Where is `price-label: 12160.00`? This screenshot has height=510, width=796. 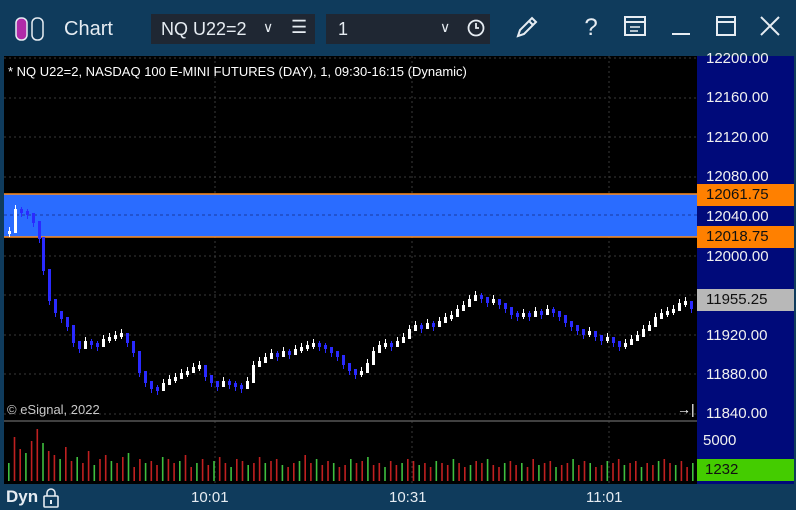
price-label: 12160.00 is located at coordinates (737, 97).